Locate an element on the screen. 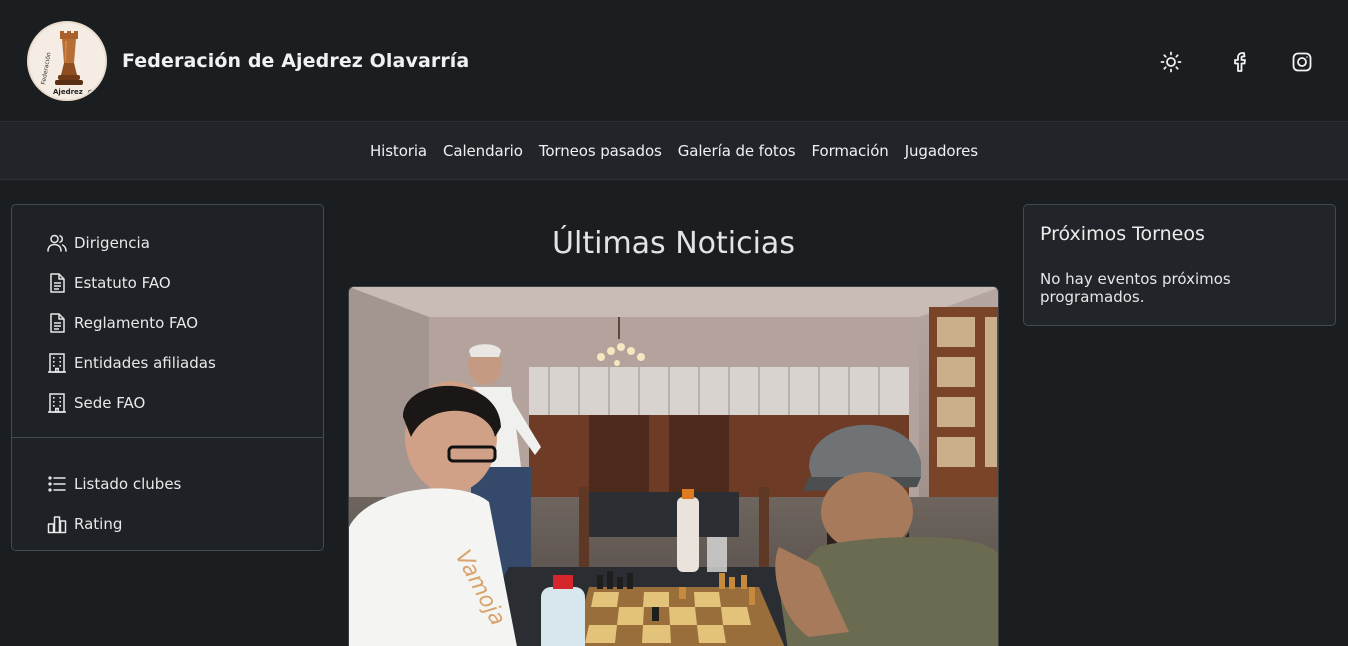  nav-formacion: Formación is located at coordinates (850, 151).